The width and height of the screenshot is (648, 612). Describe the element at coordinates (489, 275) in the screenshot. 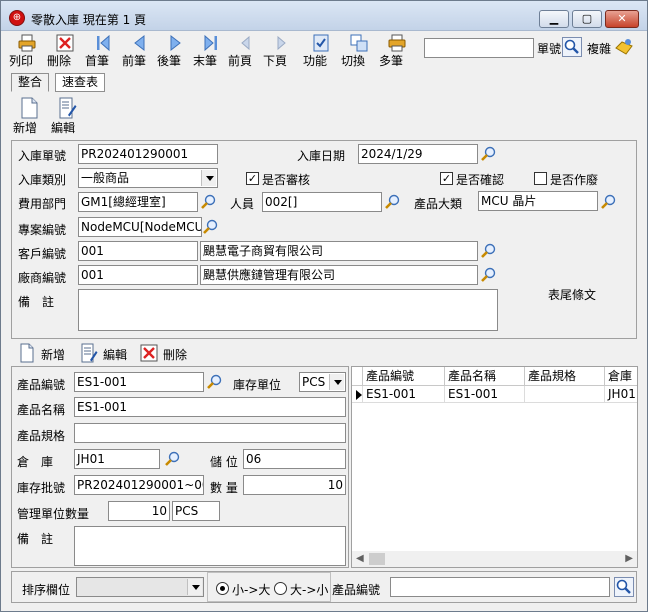

I see `vendor-lookup-icon` at that location.